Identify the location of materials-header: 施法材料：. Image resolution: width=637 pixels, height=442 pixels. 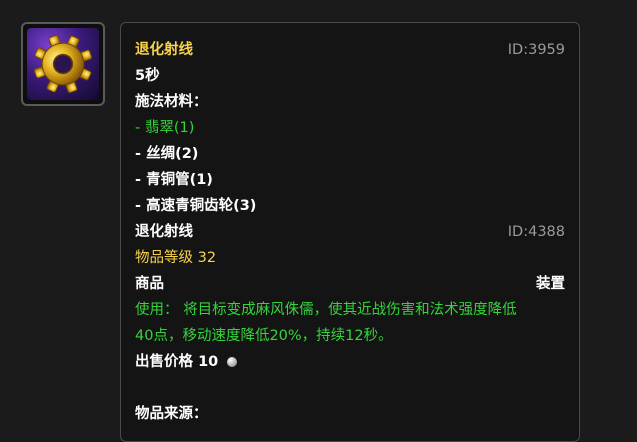
(171, 102).